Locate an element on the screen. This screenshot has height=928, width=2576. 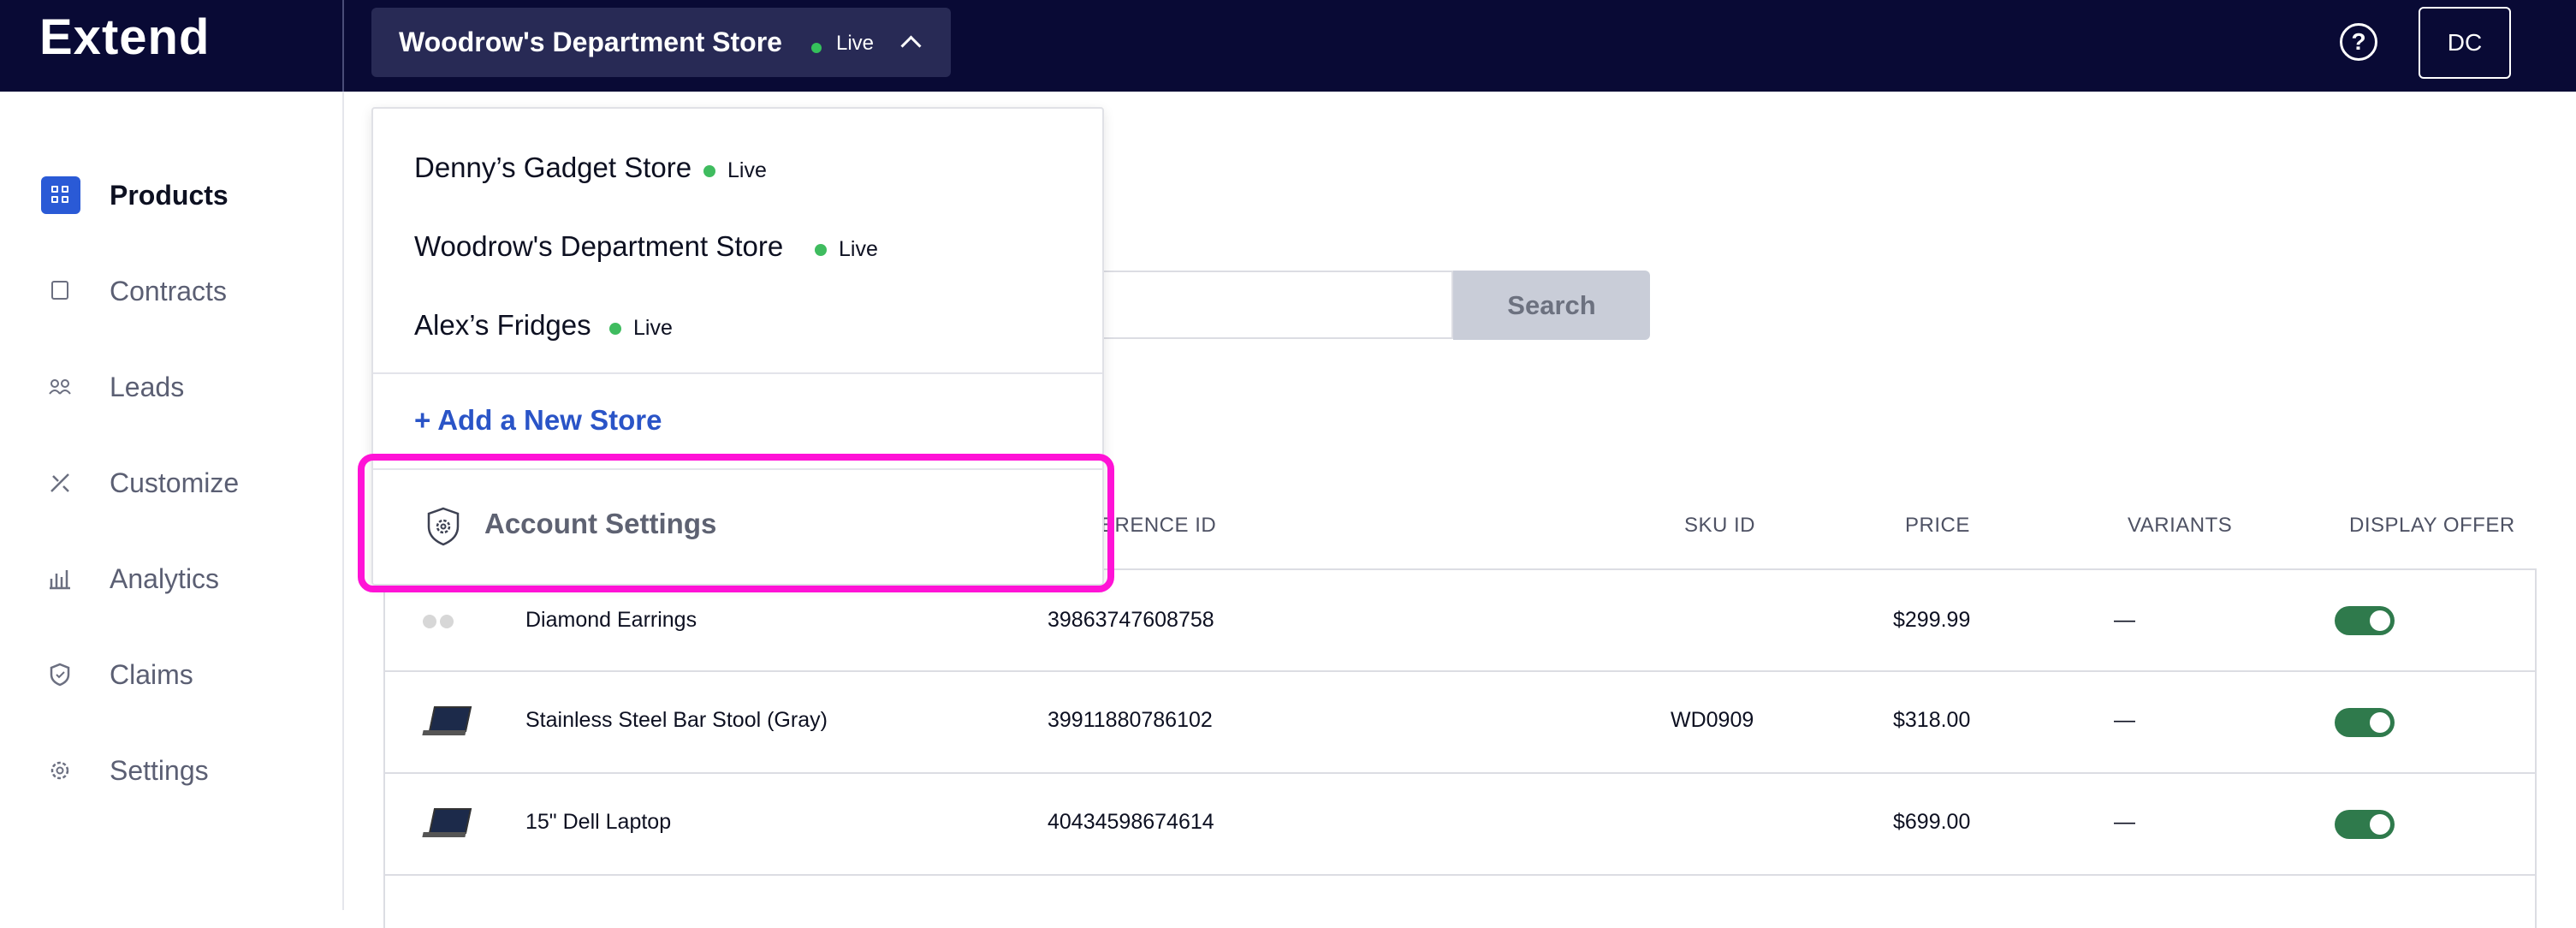
sidebar-item-label: Claims is located at coordinates (151, 674).